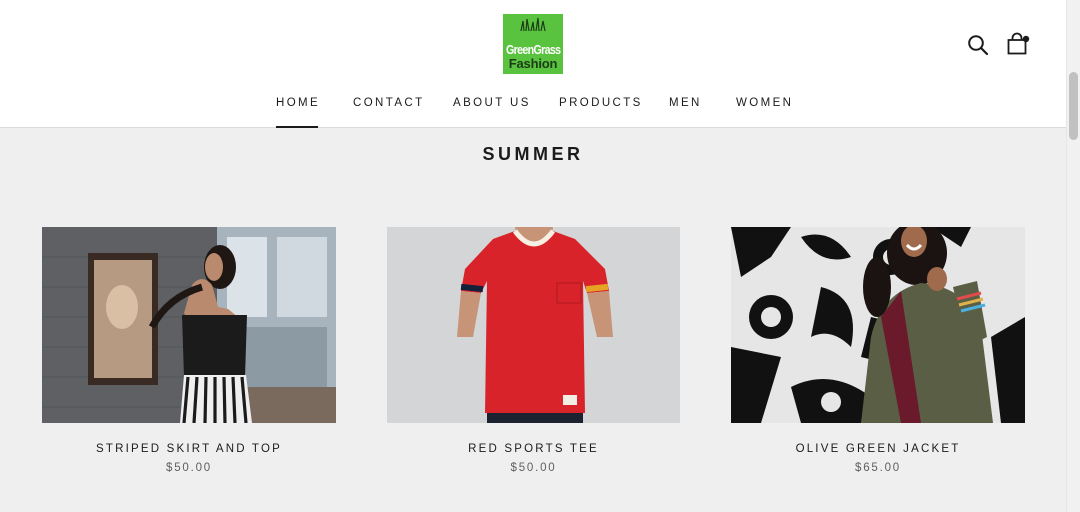  I want to click on product-card: RED SPORTS TEE $50.00, so click(533, 350).